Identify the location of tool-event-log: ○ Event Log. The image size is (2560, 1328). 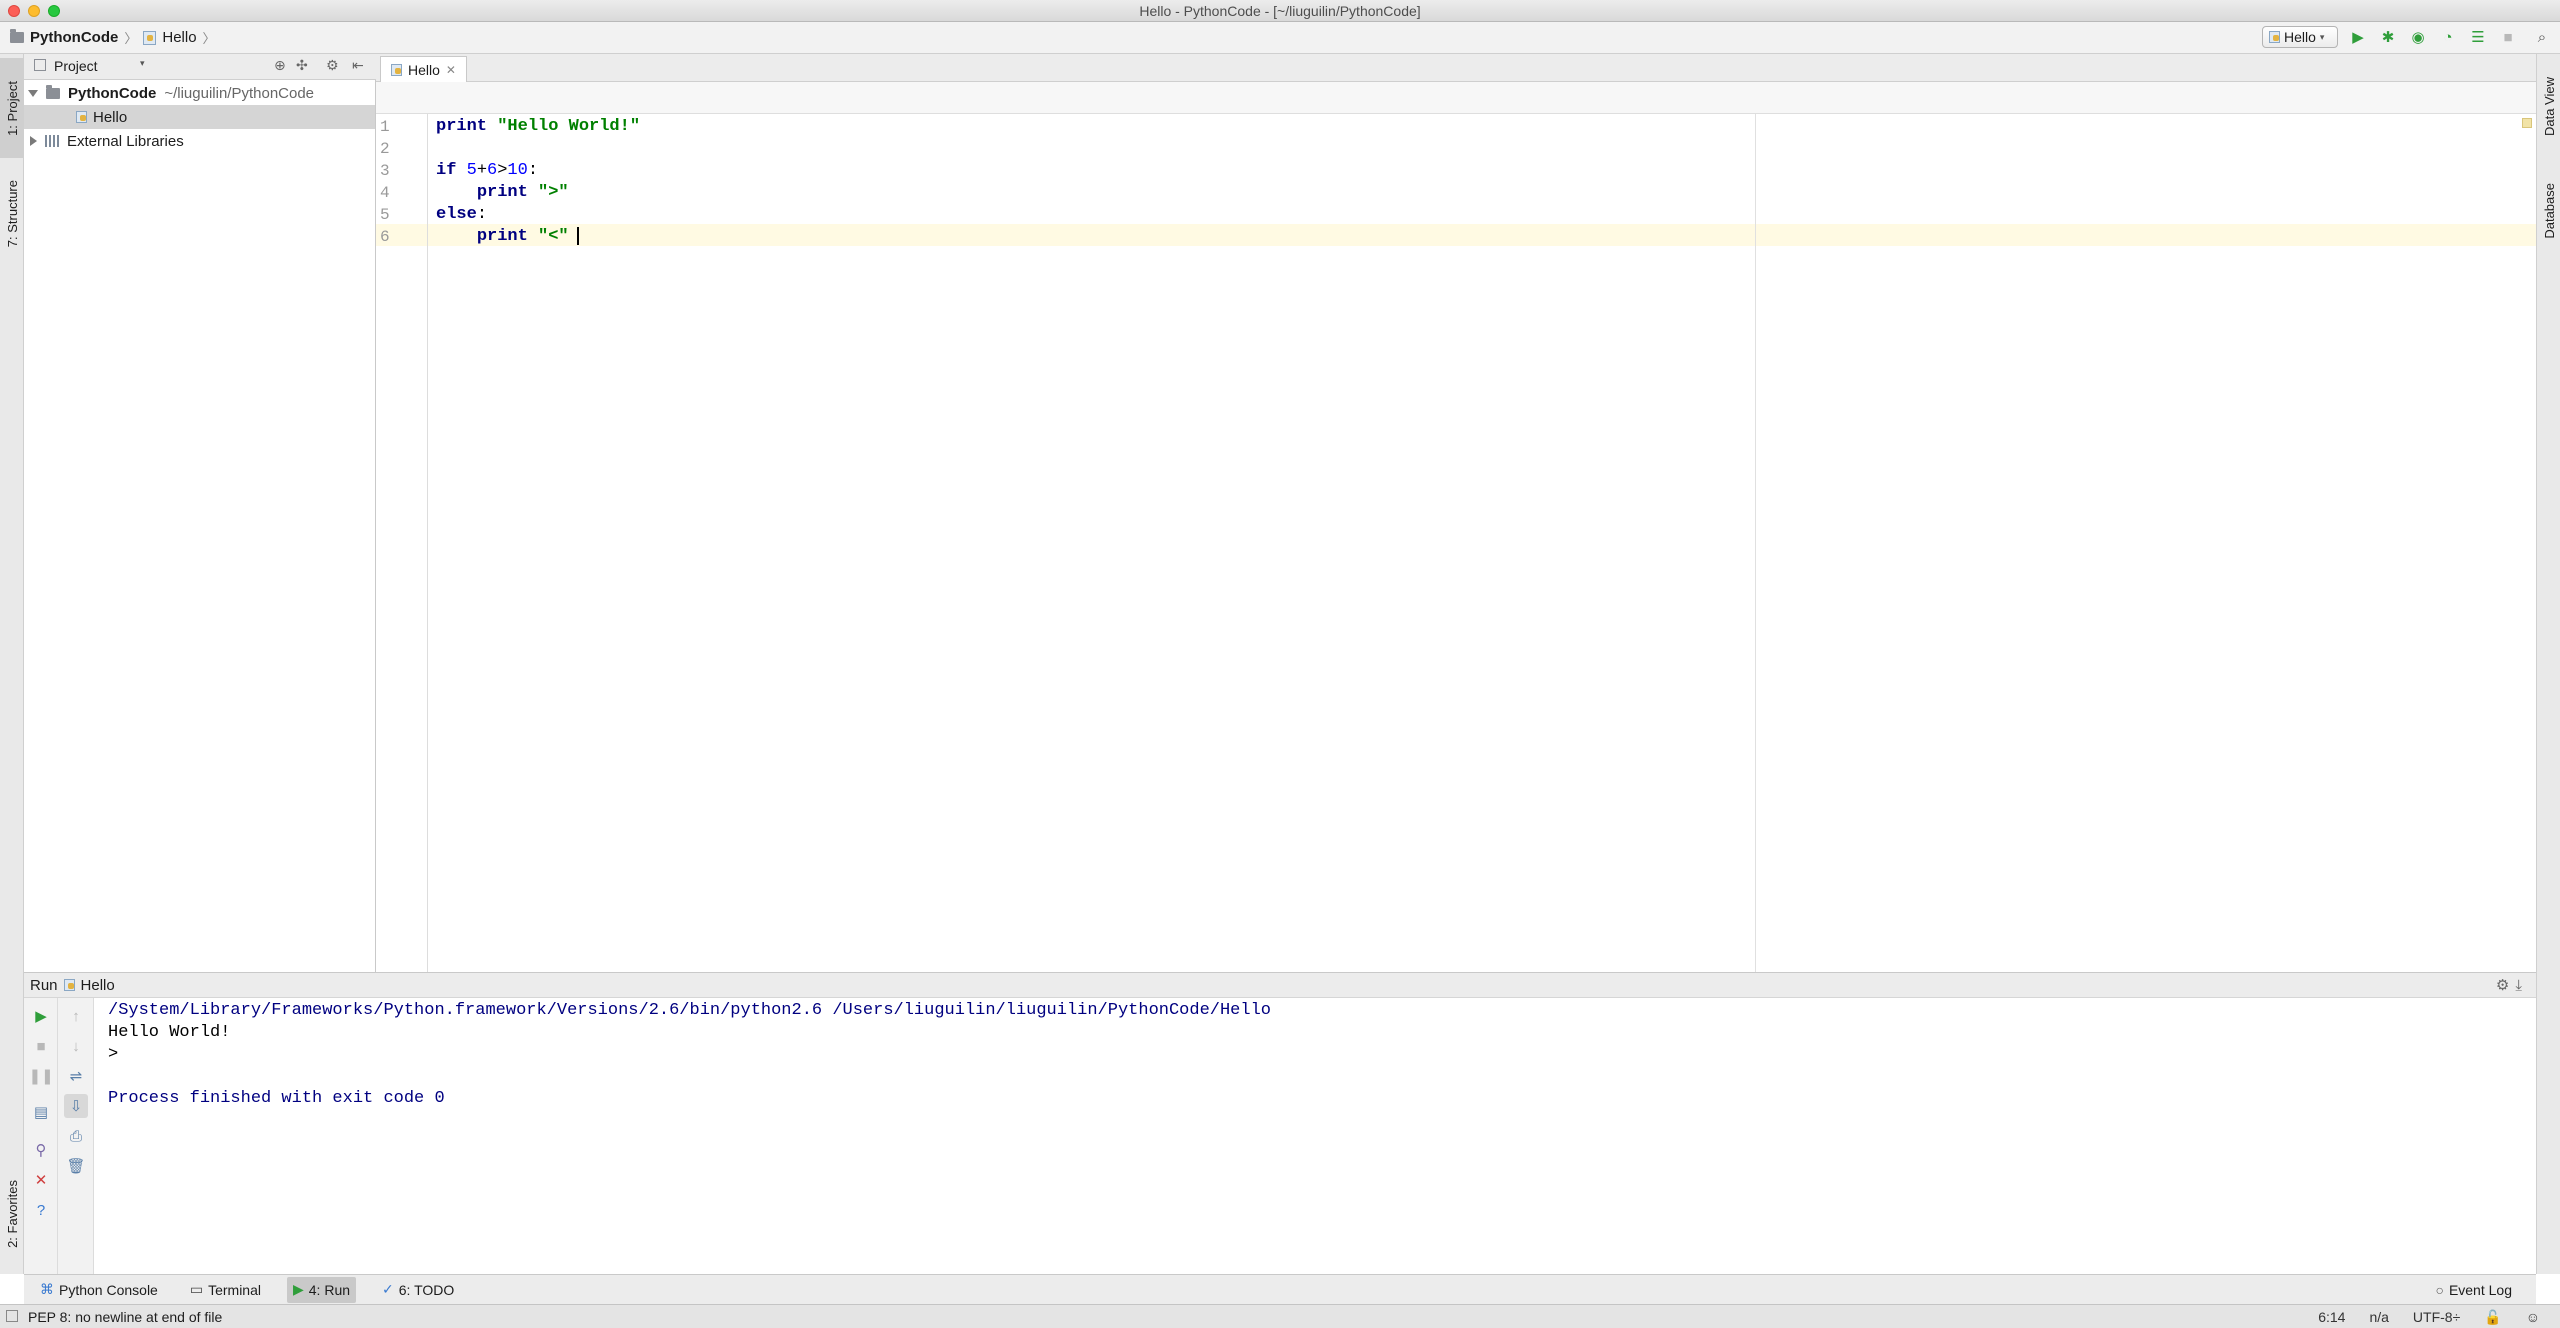
(2473, 1290).